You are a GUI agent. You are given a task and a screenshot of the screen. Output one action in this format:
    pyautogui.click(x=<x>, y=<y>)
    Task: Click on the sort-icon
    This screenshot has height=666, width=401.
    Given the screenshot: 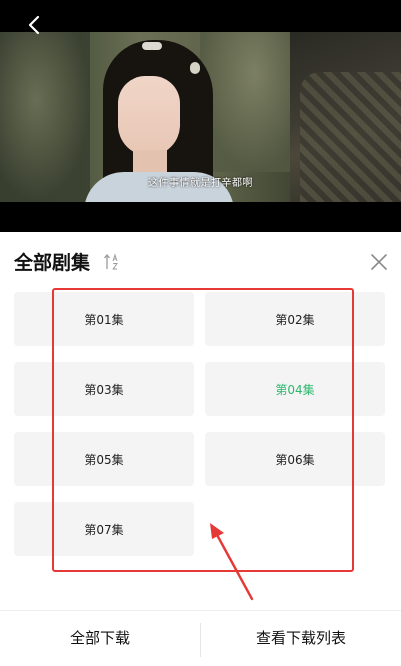 What is the action you would take?
    pyautogui.click(x=111, y=261)
    